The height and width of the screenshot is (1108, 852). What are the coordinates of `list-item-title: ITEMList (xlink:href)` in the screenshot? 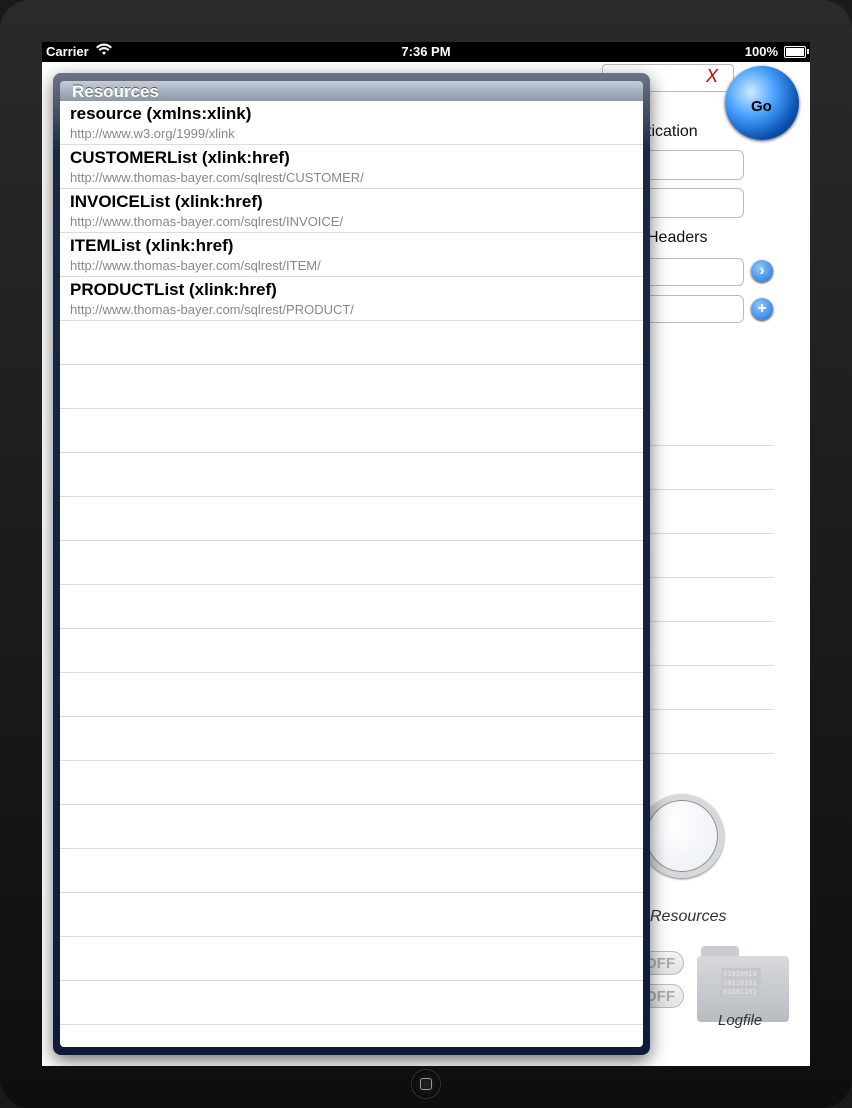 It's located at (152, 245).